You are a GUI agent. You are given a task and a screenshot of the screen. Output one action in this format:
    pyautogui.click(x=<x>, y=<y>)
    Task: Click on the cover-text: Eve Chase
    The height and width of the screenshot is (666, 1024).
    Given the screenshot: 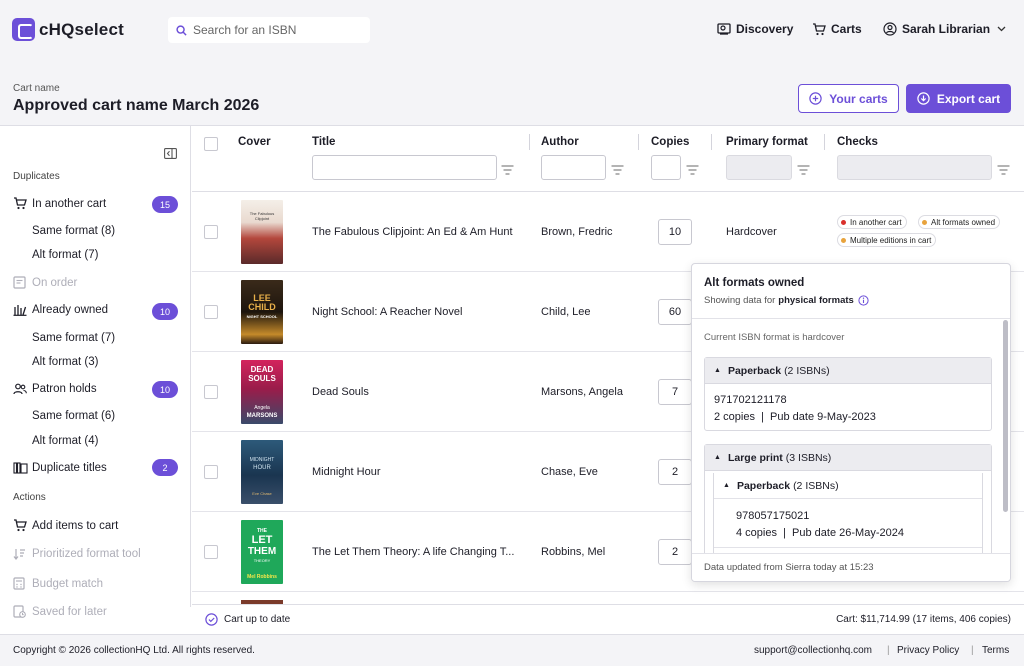 What is the action you would take?
    pyautogui.click(x=262, y=493)
    